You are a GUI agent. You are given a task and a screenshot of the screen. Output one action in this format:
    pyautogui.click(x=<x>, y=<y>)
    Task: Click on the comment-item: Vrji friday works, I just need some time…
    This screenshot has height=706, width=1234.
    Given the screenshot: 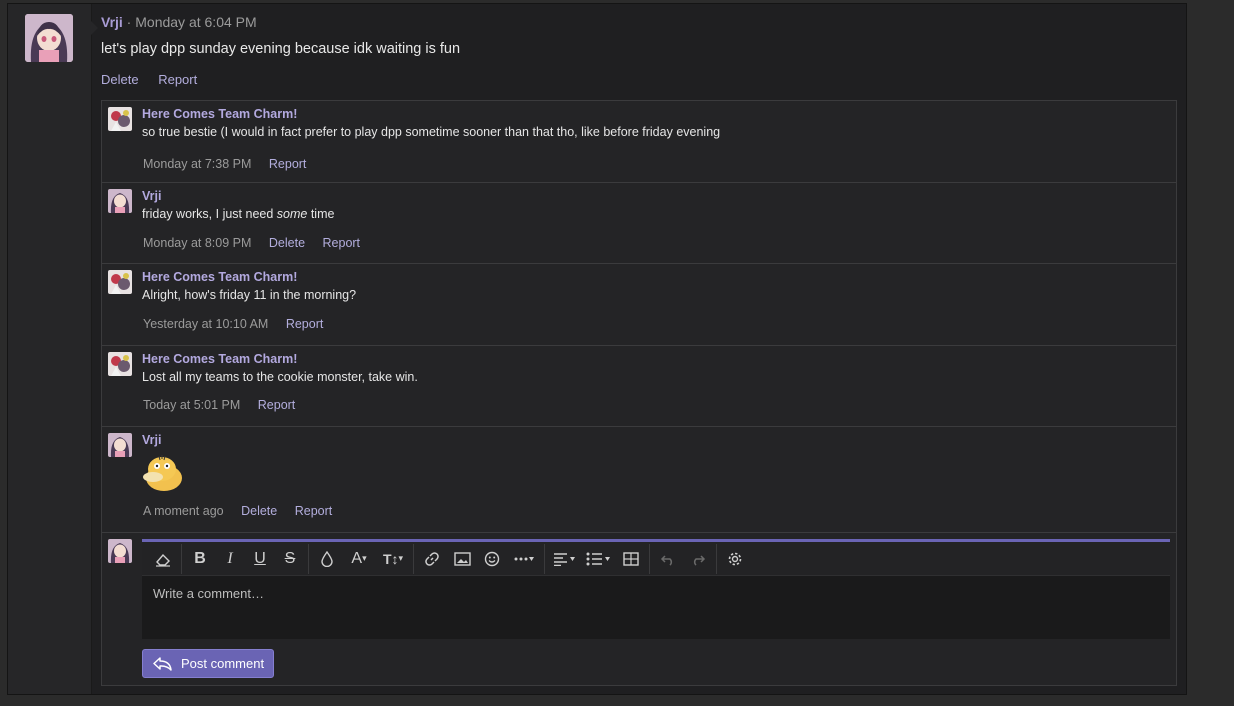 What is the action you would take?
    pyautogui.click(x=639, y=223)
    